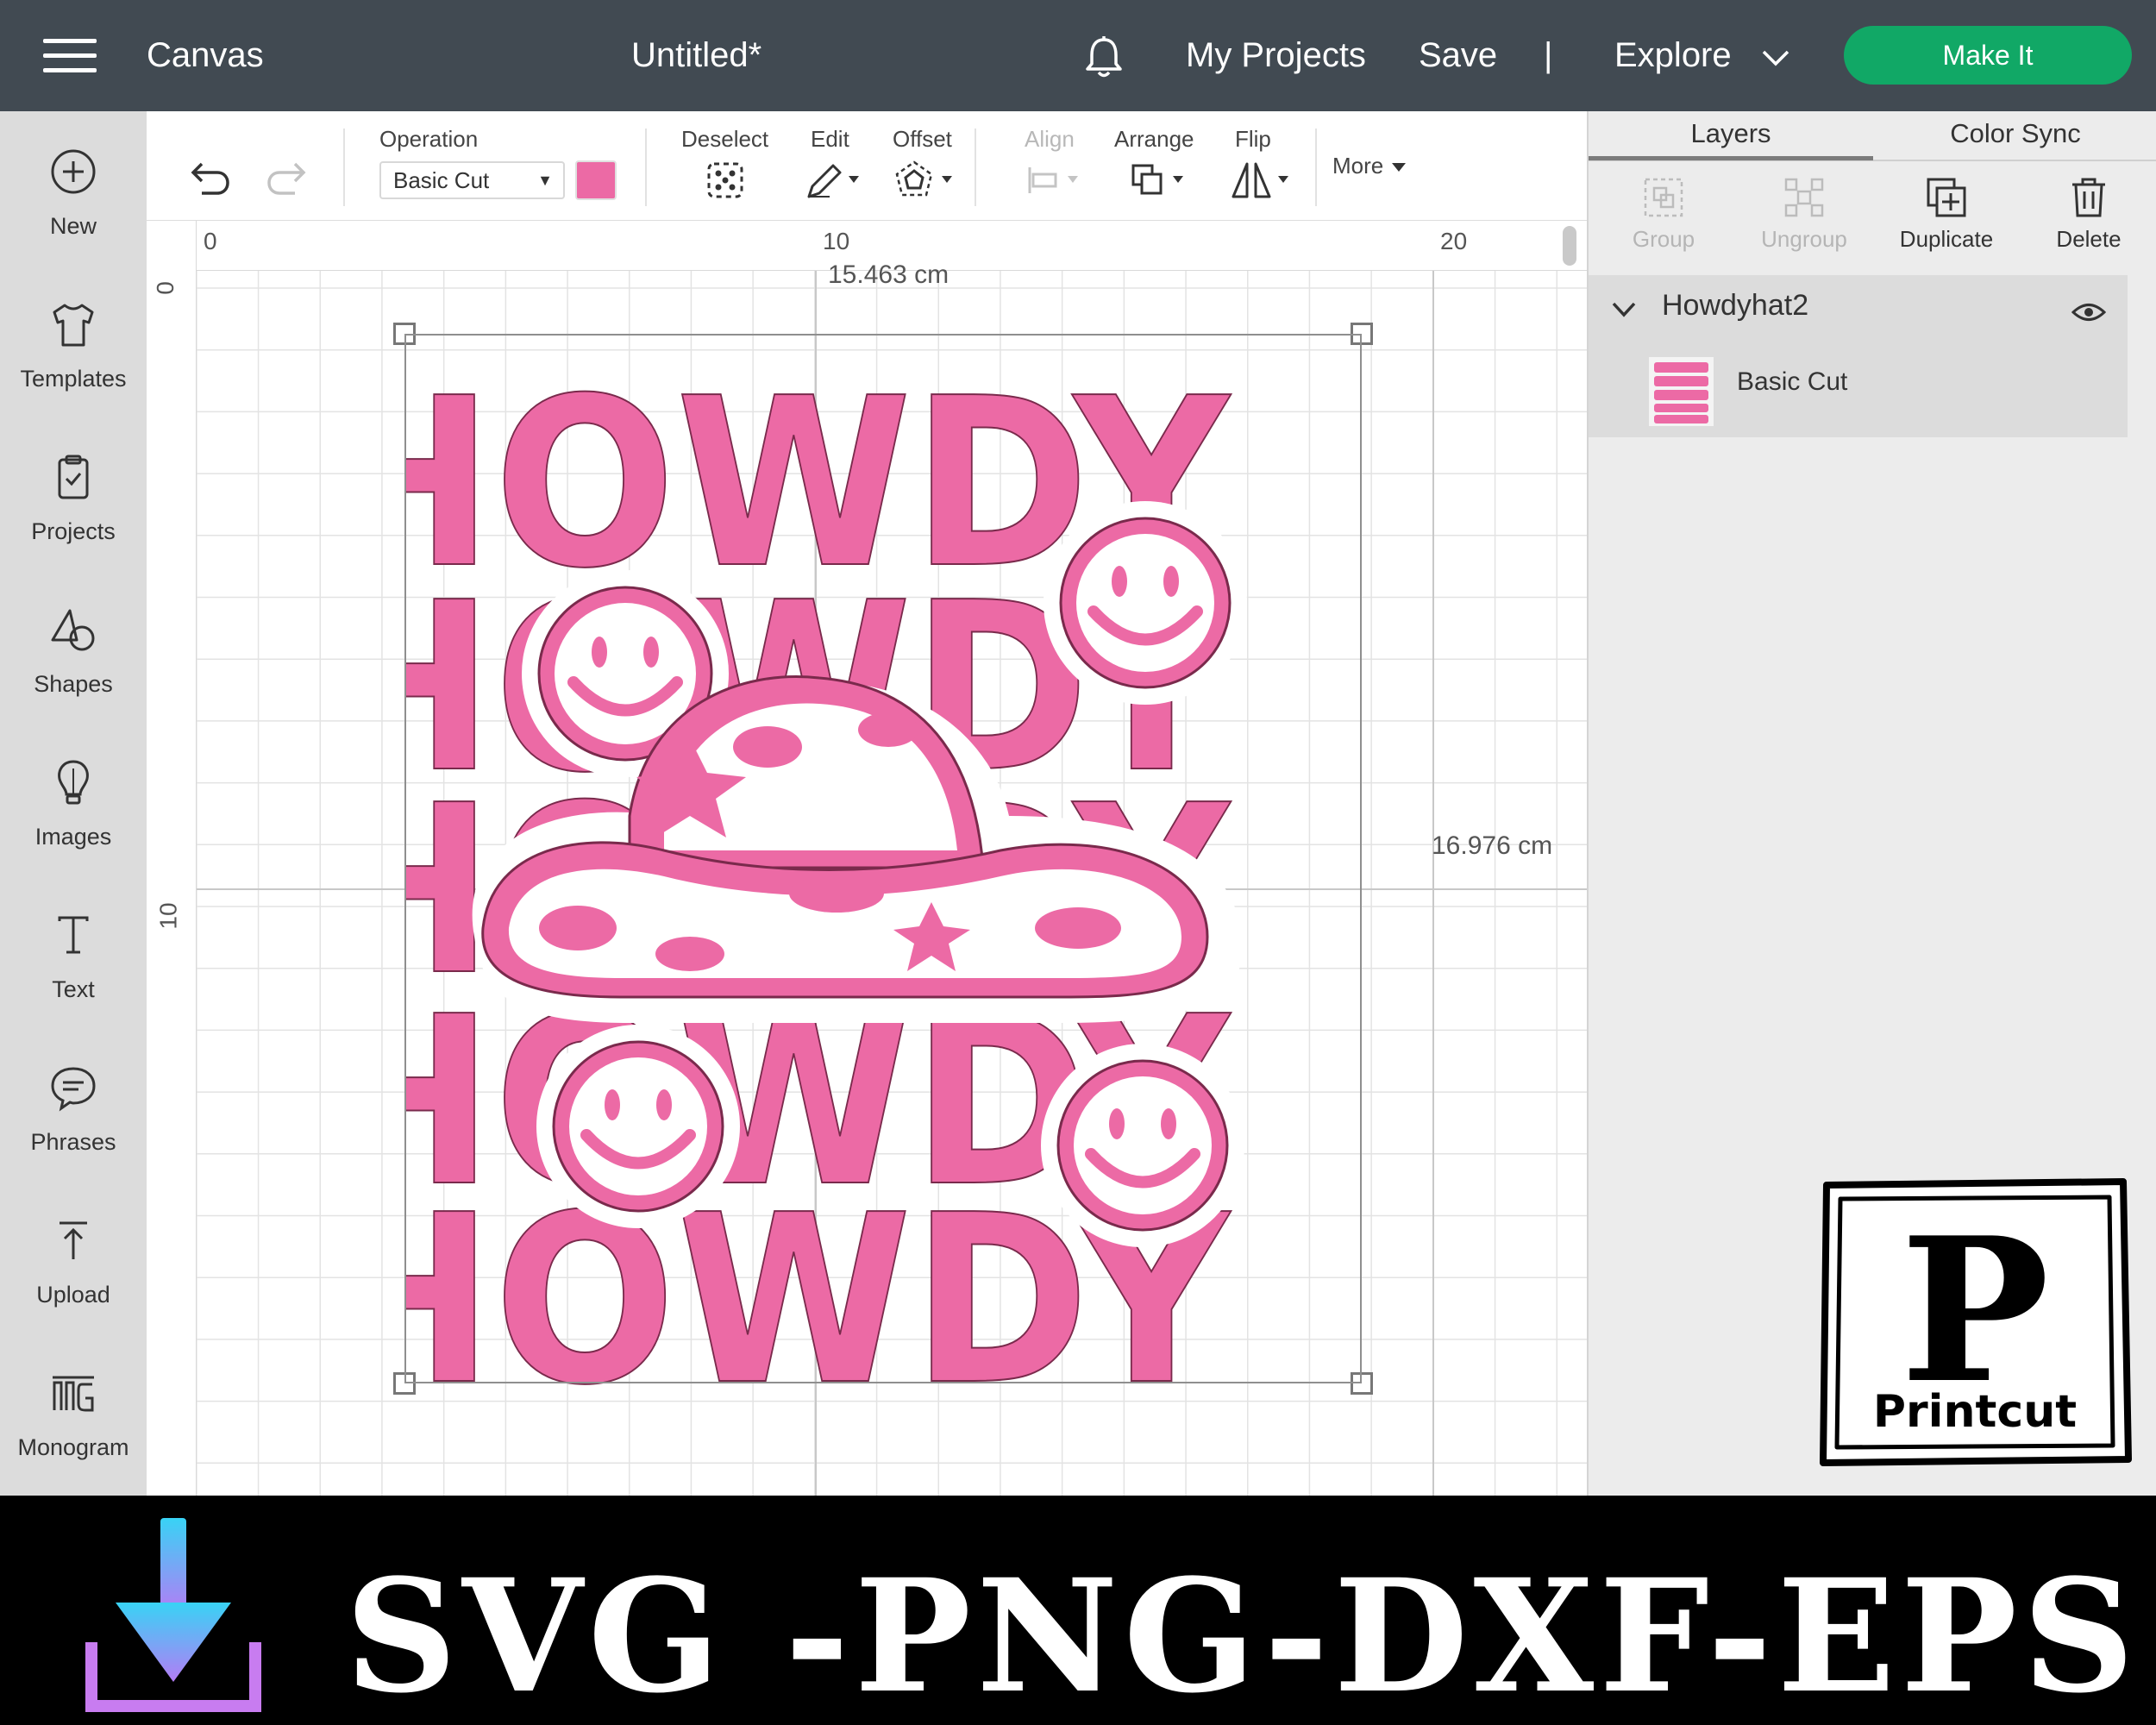 Image resolution: width=2156 pixels, height=1725 pixels. What do you see at coordinates (73, 1447) in the screenshot?
I see `sidebar-item-label: Monogram` at bounding box center [73, 1447].